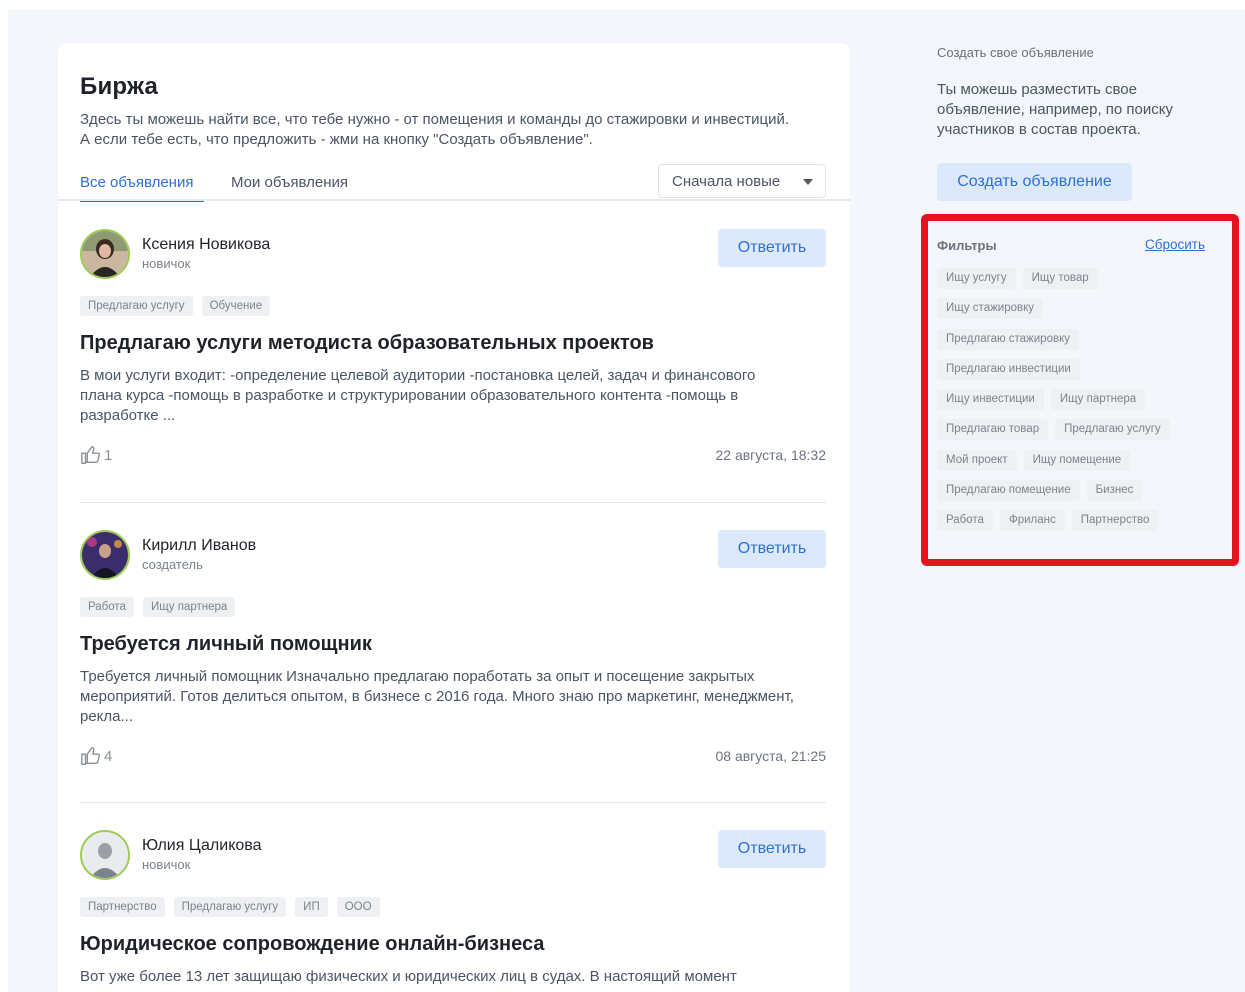  I want to click on post-tags: Работа Ищу партнера, so click(162, 607).